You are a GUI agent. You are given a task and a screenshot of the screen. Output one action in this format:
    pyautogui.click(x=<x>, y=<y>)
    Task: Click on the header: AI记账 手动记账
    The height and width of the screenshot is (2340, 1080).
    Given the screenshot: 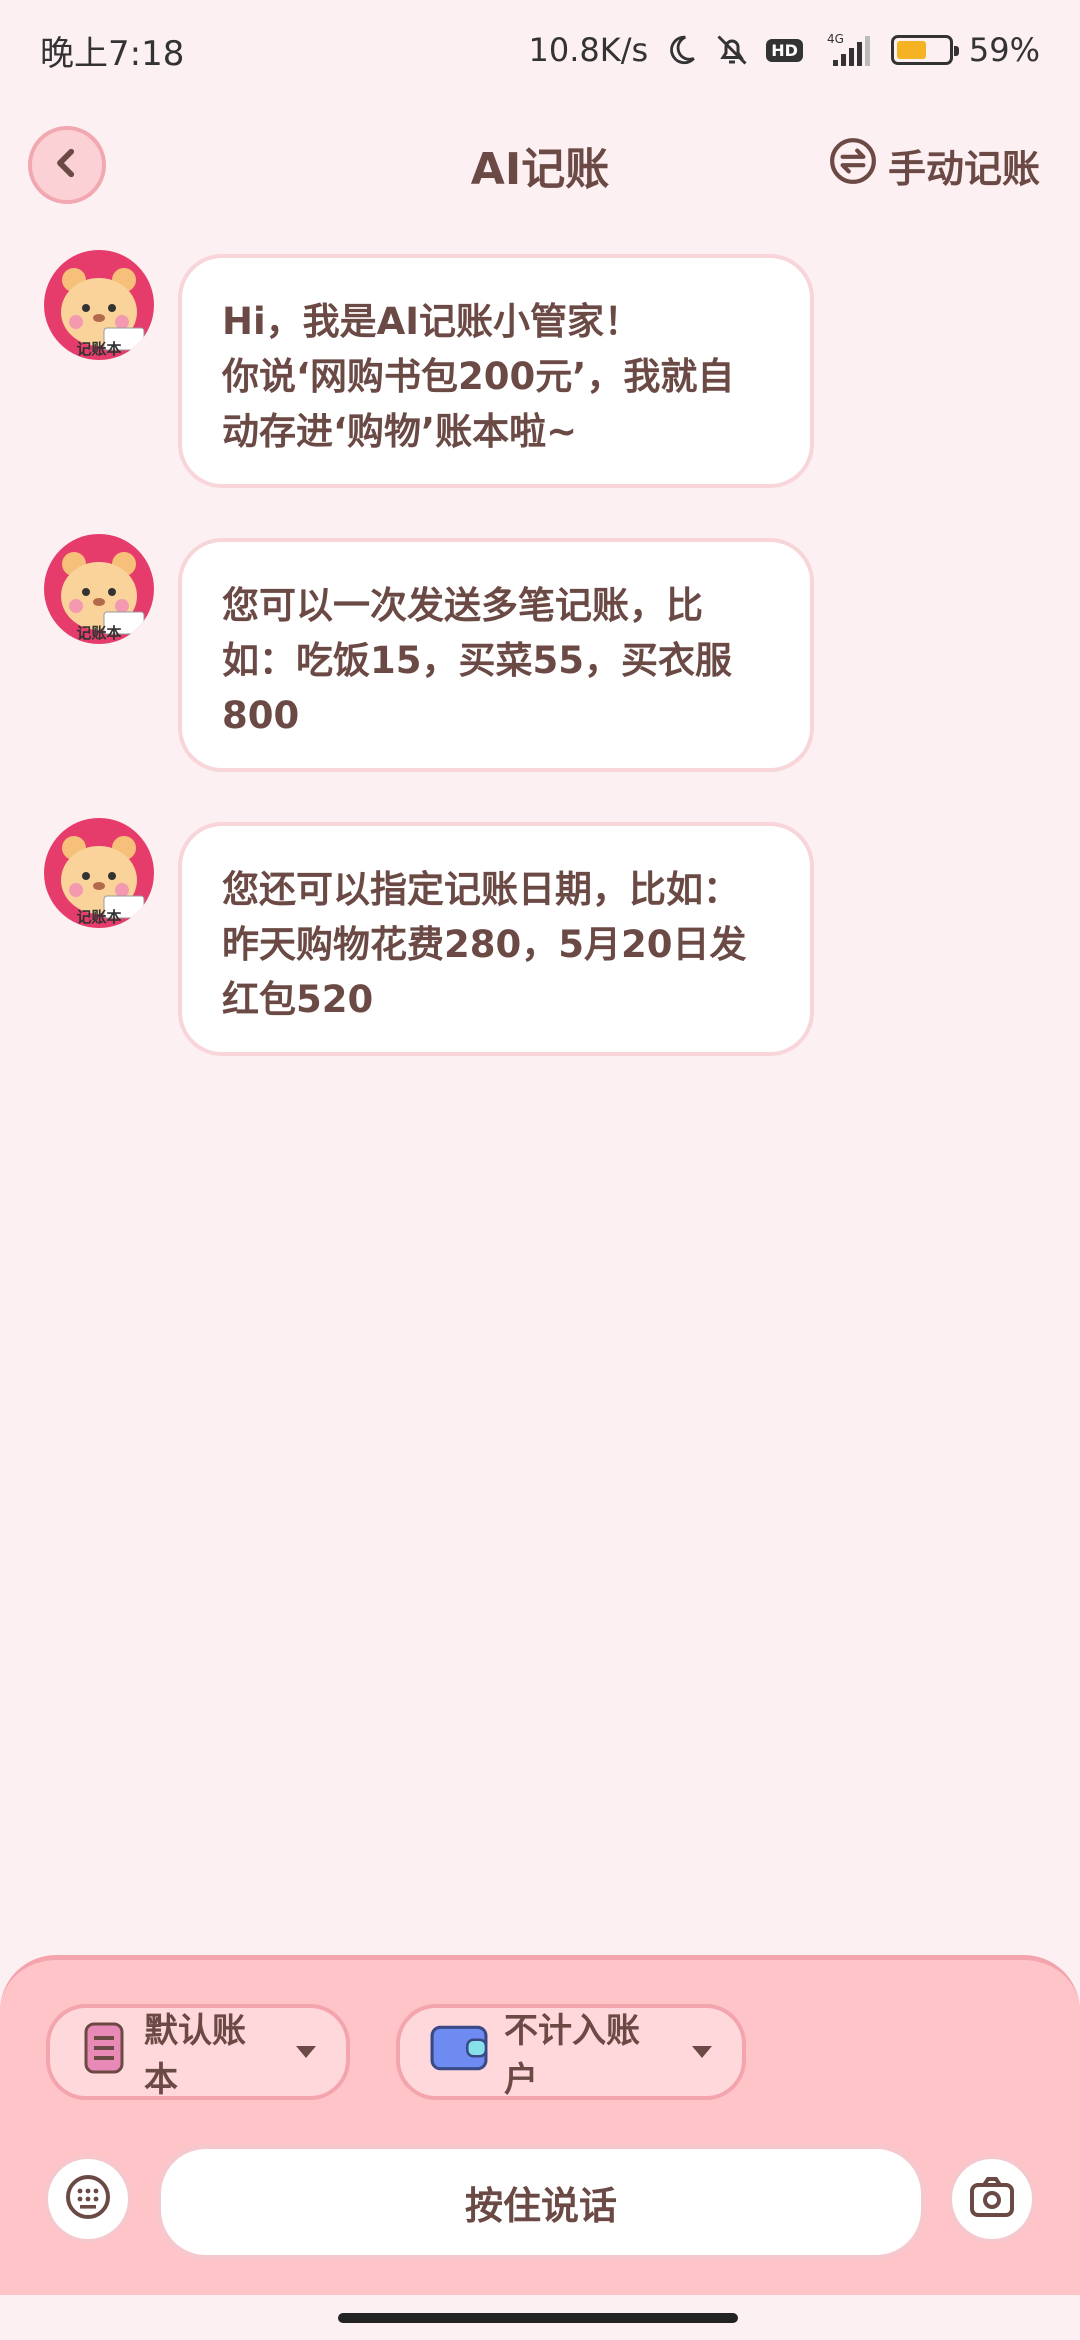 What is the action you would take?
    pyautogui.click(x=540, y=165)
    